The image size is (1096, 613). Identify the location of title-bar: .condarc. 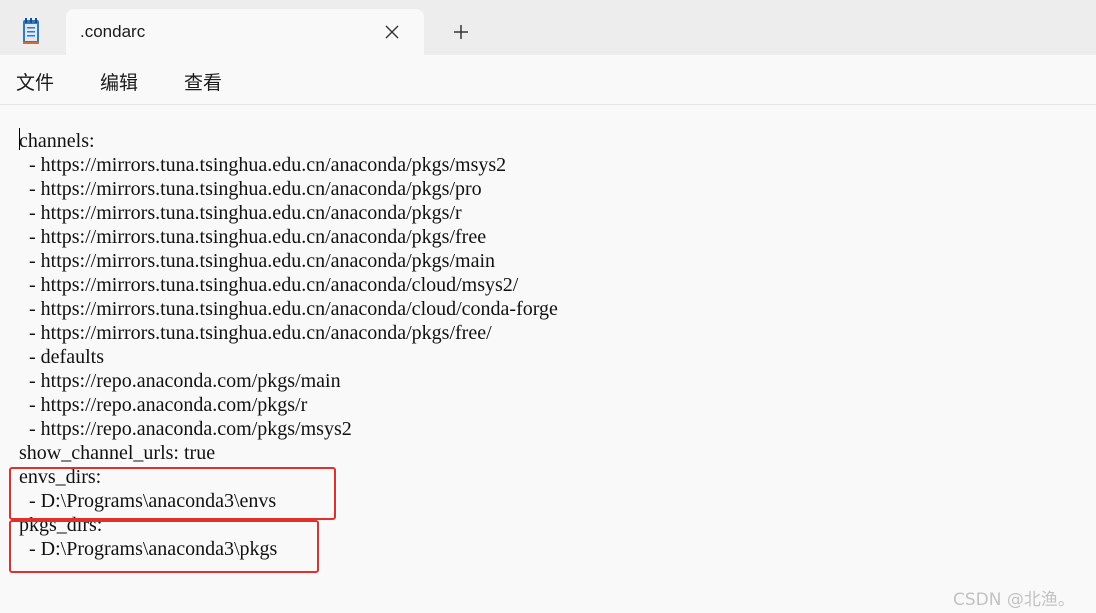
(548, 27).